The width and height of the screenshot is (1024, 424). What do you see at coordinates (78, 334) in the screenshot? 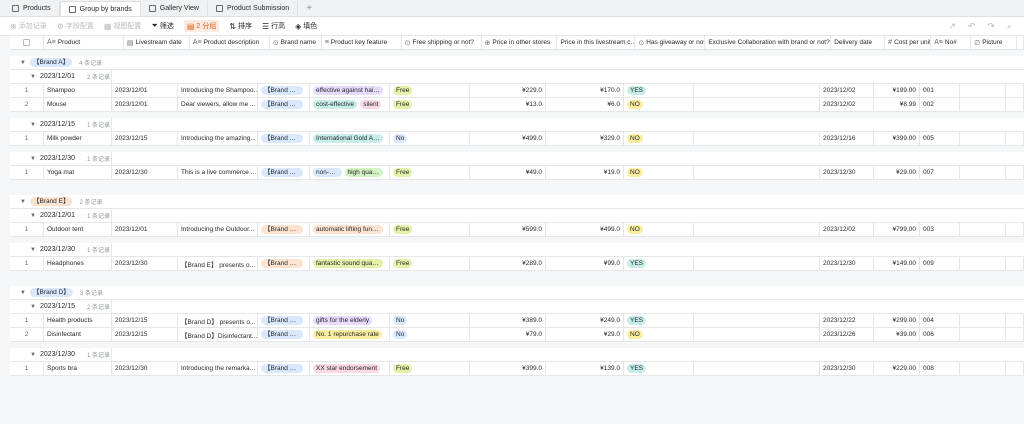
I see `product-cell: Disinfectant` at bounding box center [78, 334].